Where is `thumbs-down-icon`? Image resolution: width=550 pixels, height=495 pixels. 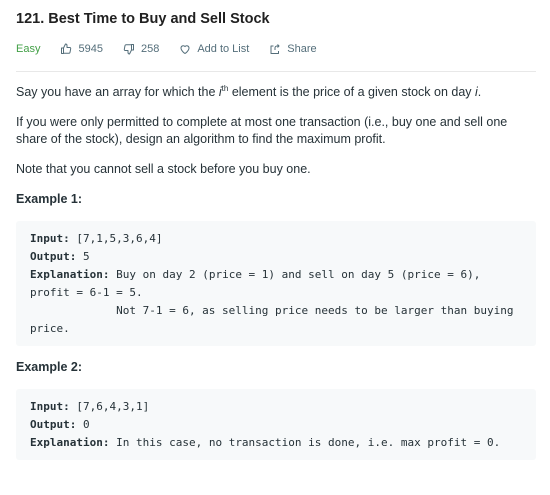
thumbs-down-icon is located at coordinates (128, 49).